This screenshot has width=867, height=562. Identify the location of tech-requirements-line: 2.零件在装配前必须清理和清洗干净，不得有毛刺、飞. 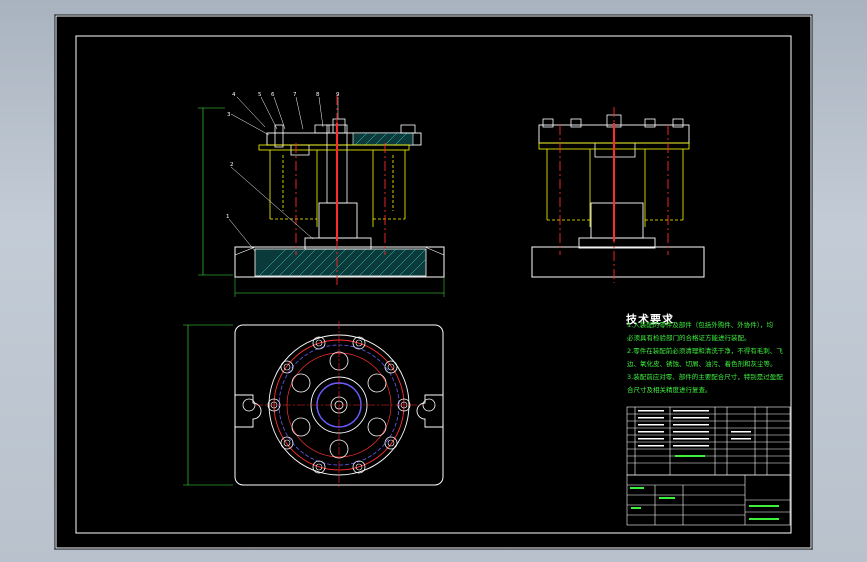
(705, 351).